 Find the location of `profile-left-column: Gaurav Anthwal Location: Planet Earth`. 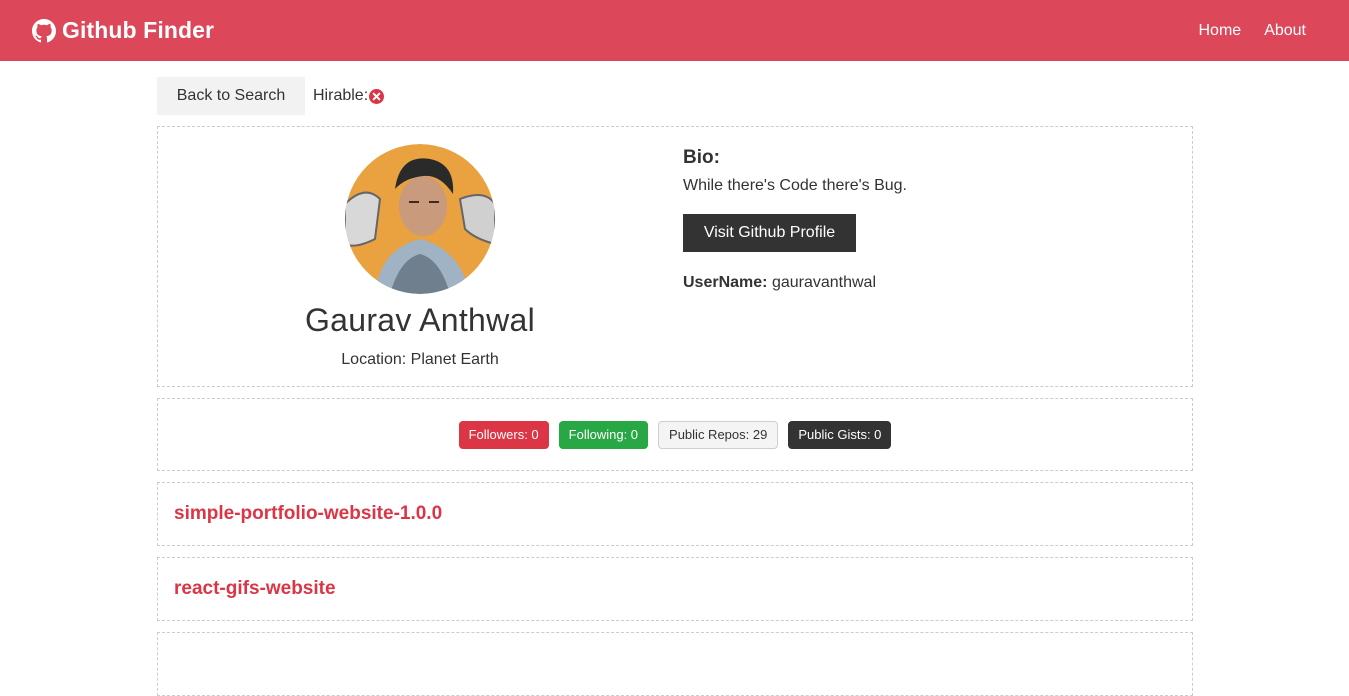

profile-left-column: Gaurav Anthwal Location: Planet Earth is located at coordinates (420, 256).